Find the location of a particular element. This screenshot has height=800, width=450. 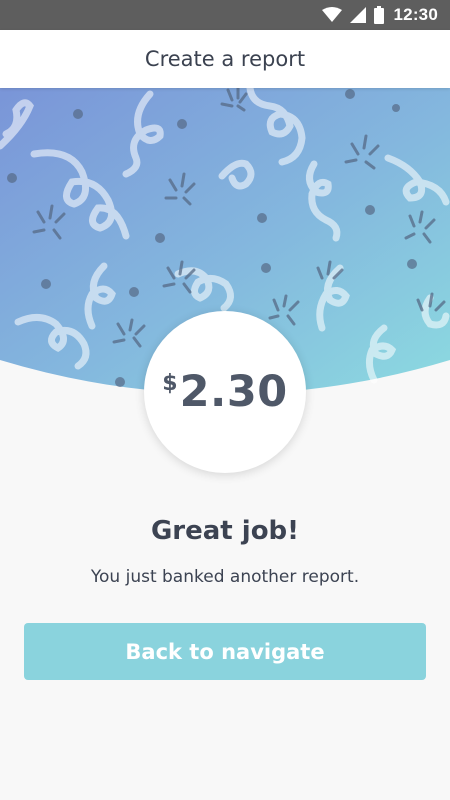

status-time: 12:30 is located at coordinates (415, 14).